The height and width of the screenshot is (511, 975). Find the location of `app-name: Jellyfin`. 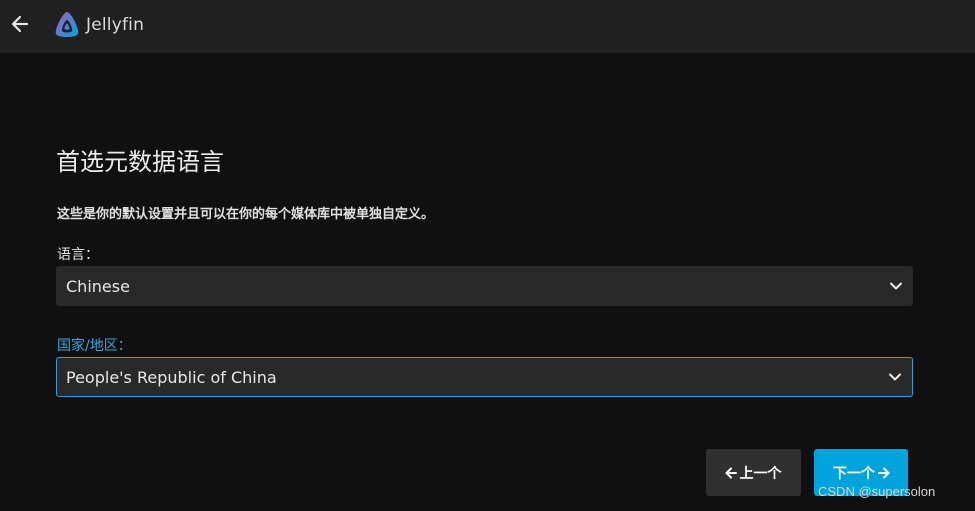

app-name: Jellyfin is located at coordinates (115, 25).